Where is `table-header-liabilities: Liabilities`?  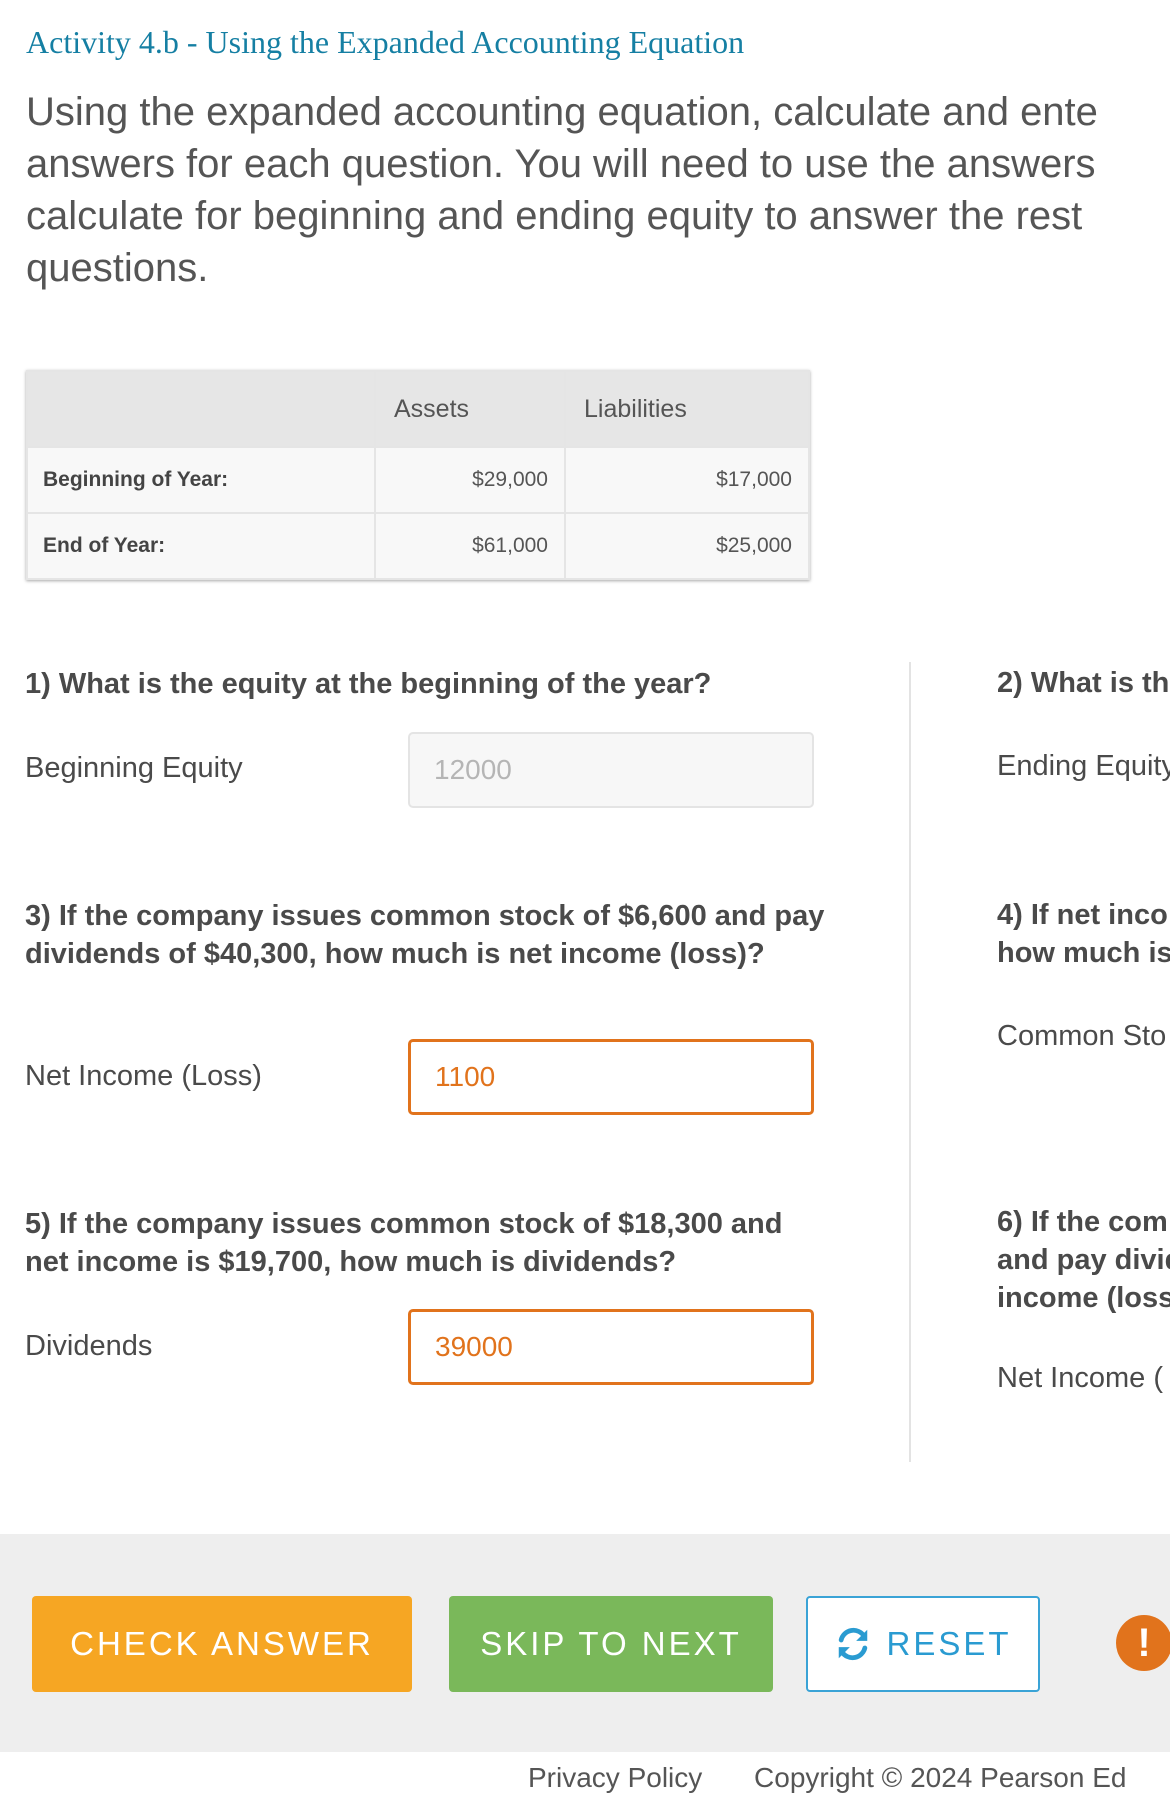
table-header-liabilities: Liabilities is located at coordinates (687, 409).